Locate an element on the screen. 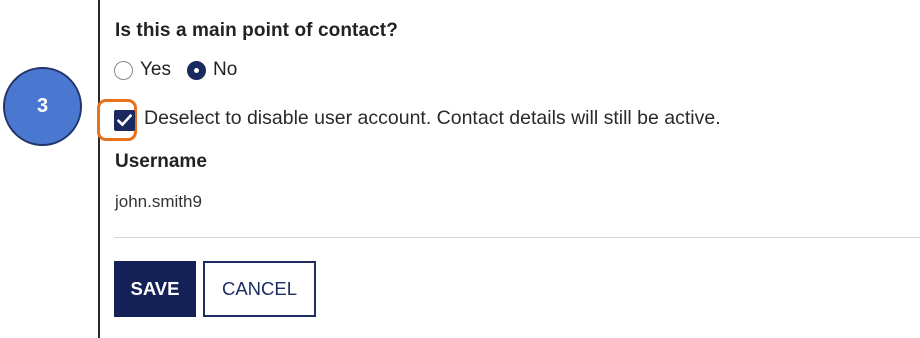 Image resolution: width=920 pixels, height=338 pixels. radio-no is located at coordinates (196, 70).